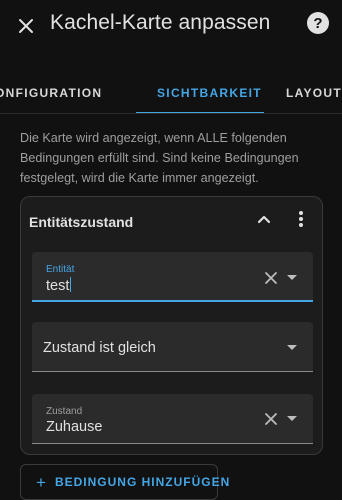  What do you see at coordinates (41, 482) in the screenshot?
I see `plus-icon: +` at bounding box center [41, 482].